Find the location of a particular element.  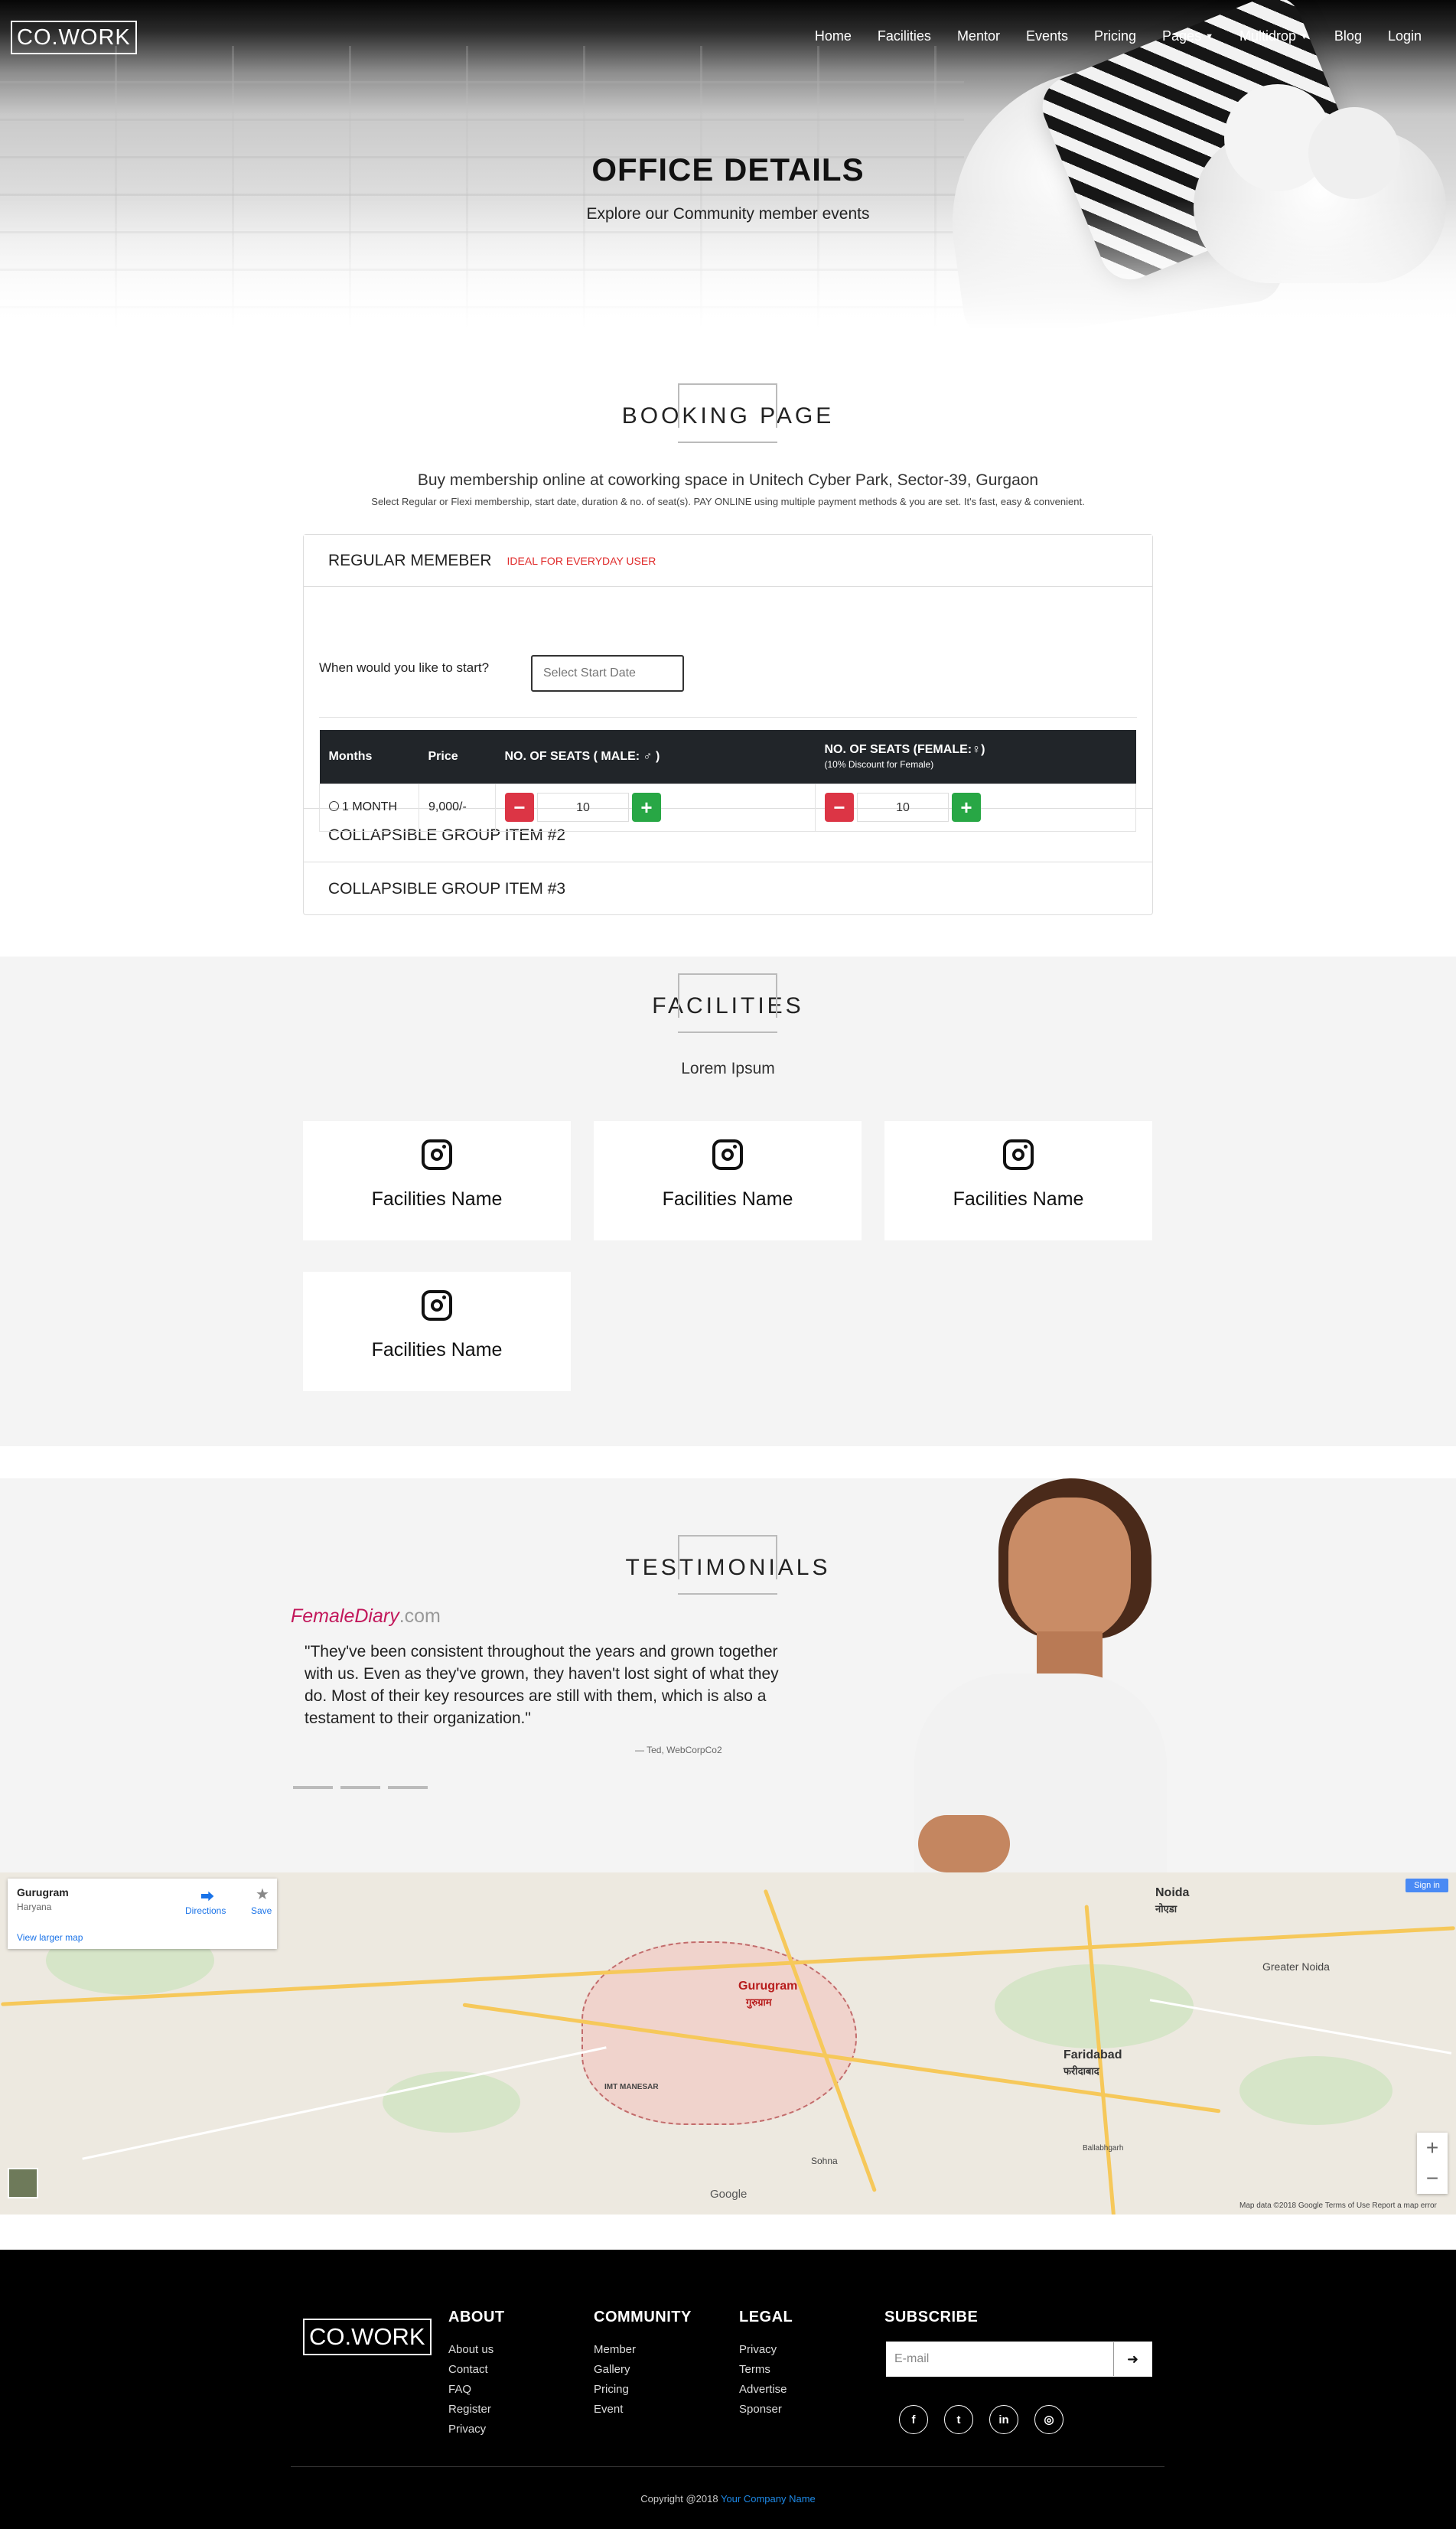

nav-multidrop: Multidrop ▼ is located at coordinates (1273, 36).